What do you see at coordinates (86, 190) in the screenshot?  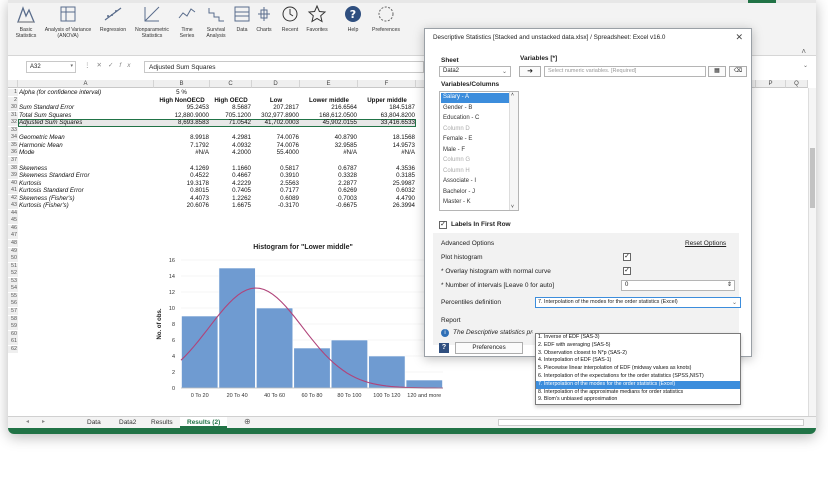 I see `table-cell: Kurtosis Standard Error` at bounding box center [86, 190].